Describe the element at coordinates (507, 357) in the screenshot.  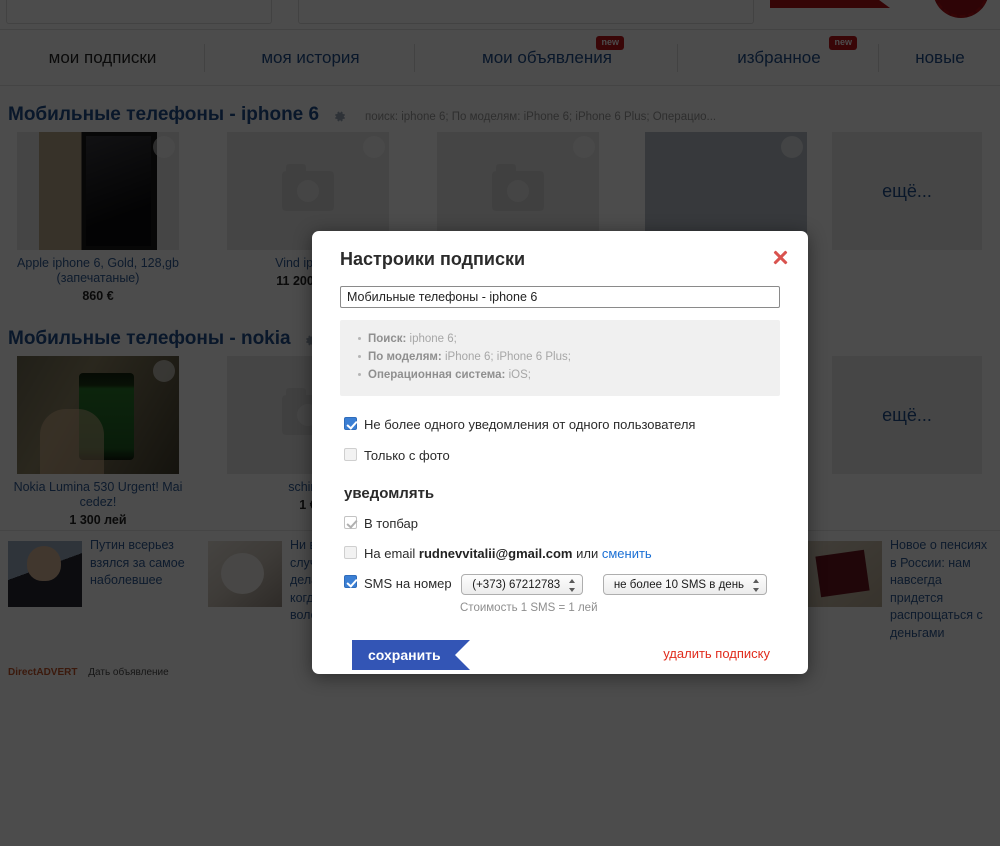
I see `query-value: iPhone 6; iPhone 6 Plus;` at that location.